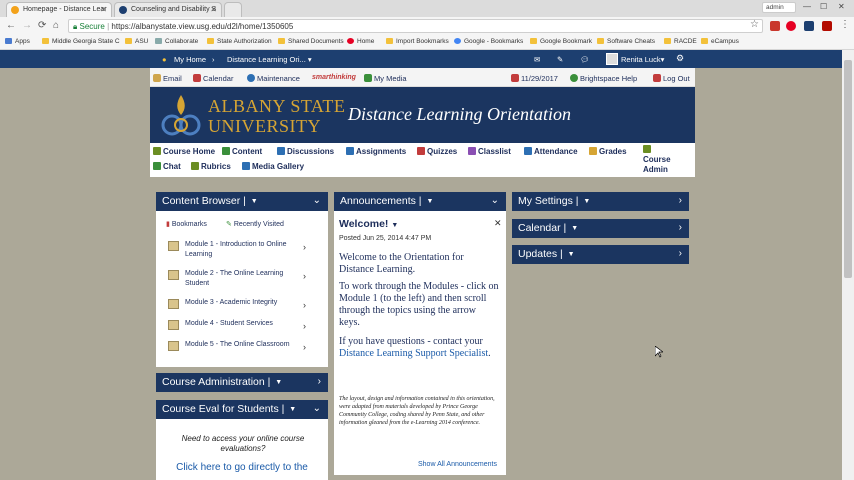 The image size is (854, 480). Describe the element at coordinates (243, 279) in the screenshot. I see `module-item: Module 2 - The Online Learning Student ›` at that location.